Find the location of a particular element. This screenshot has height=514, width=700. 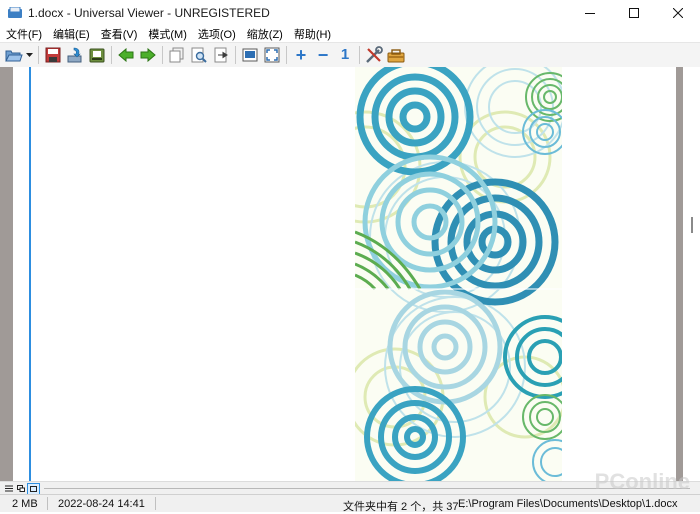

fit-window-icon is located at coordinates (250, 55).